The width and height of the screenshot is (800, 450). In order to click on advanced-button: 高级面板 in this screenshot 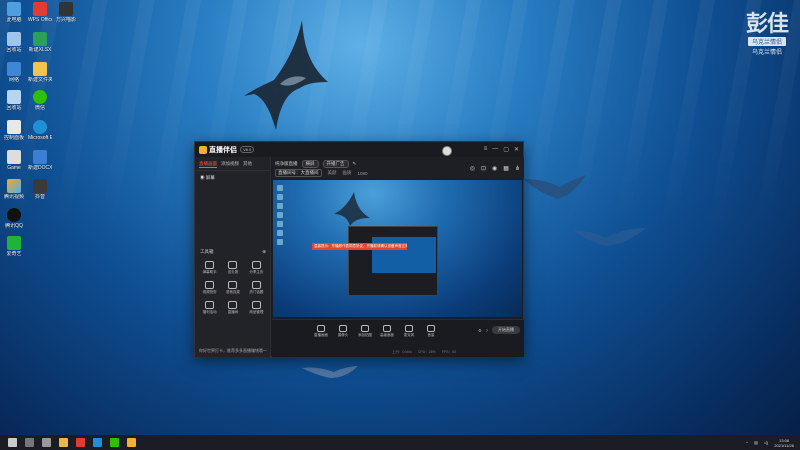, I will do `click(387, 331)`.